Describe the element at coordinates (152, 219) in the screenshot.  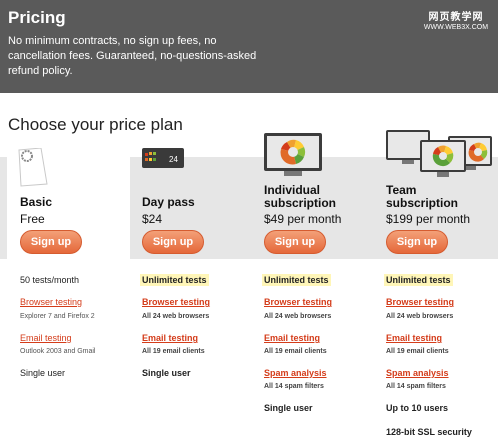
I see `plan-price: $24` at that location.